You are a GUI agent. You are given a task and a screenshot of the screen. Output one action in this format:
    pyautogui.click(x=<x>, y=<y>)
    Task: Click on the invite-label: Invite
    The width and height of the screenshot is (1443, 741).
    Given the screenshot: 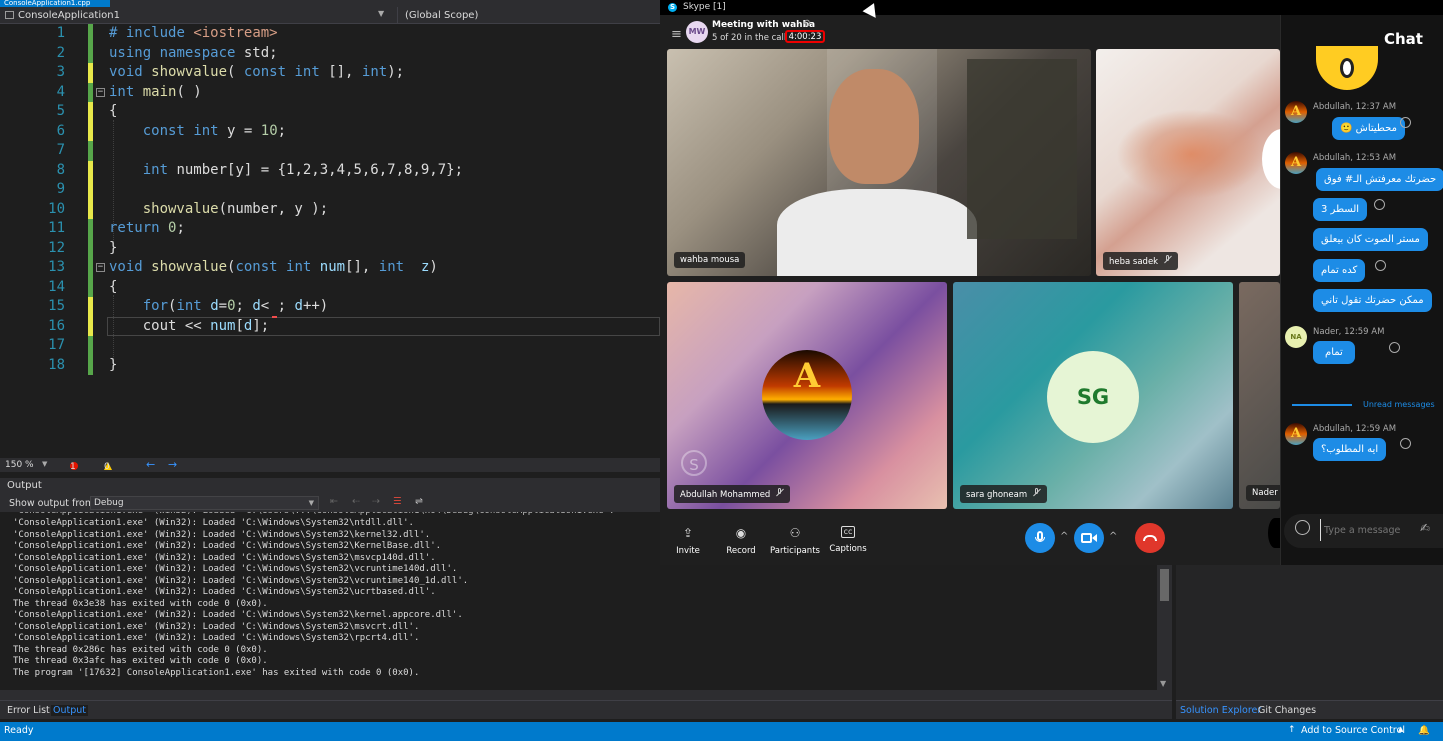 What is the action you would take?
    pyautogui.click(x=688, y=551)
    